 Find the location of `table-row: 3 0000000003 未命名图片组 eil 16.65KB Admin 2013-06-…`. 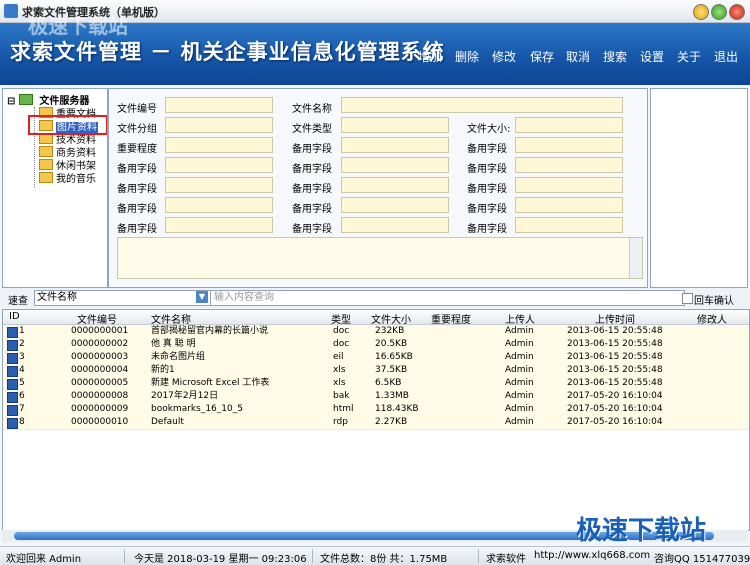

table-row: 3 0000000003 未命名图片组 eil 16.65KB Admin 2013-06-… is located at coordinates (376, 358).